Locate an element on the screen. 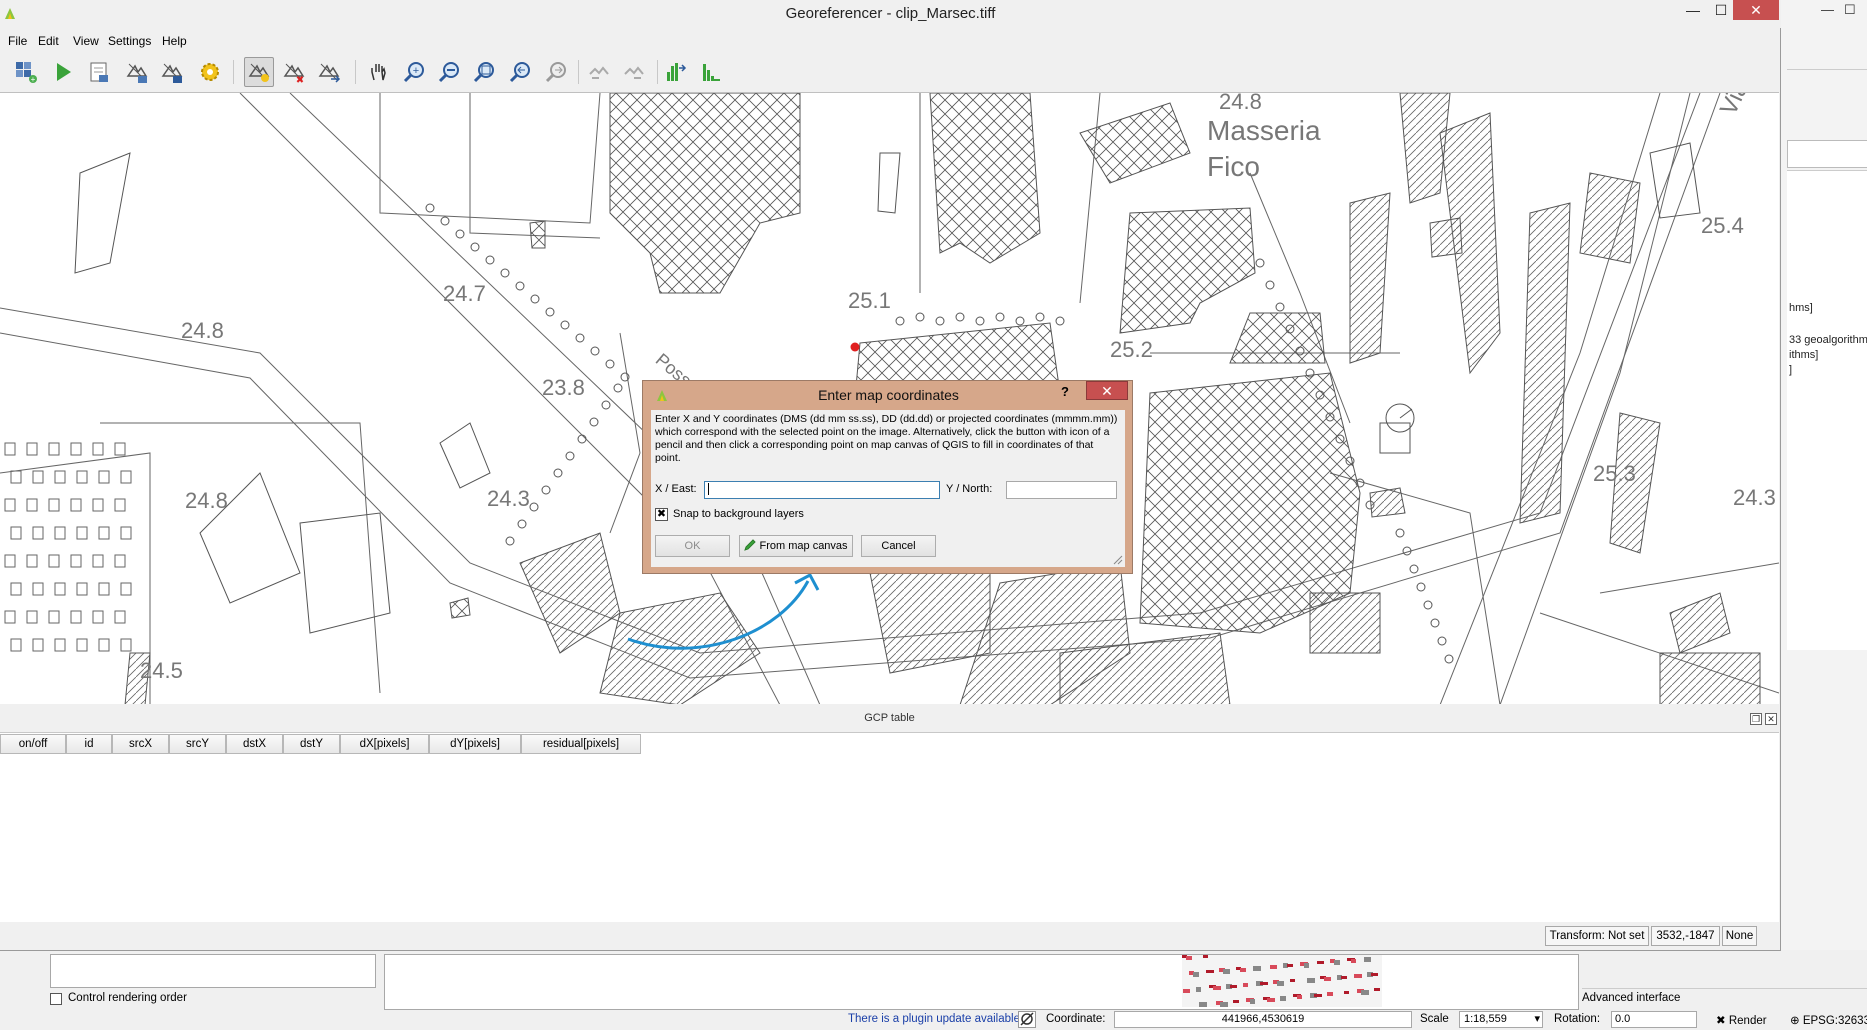  title-bar: Georeferencer - clip_Marsec.tiff — ☐ ✕ is located at coordinates (890, 14).